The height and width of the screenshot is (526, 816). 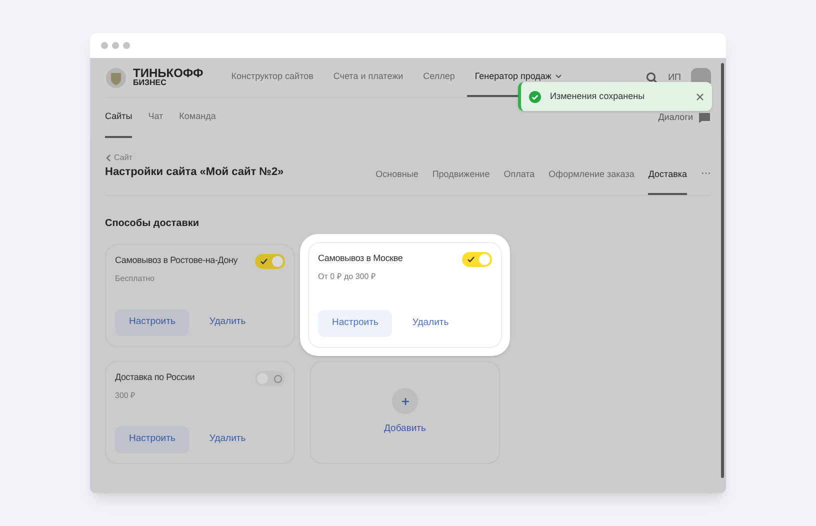 I want to click on nav-tab: Селлер, so click(x=439, y=77).